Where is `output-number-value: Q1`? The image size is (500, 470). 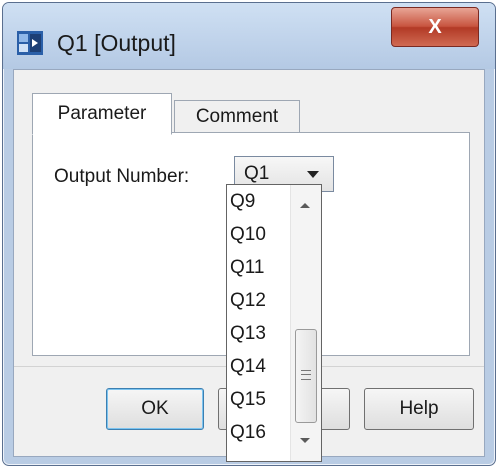 output-number-value: Q1 is located at coordinates (257, 173).